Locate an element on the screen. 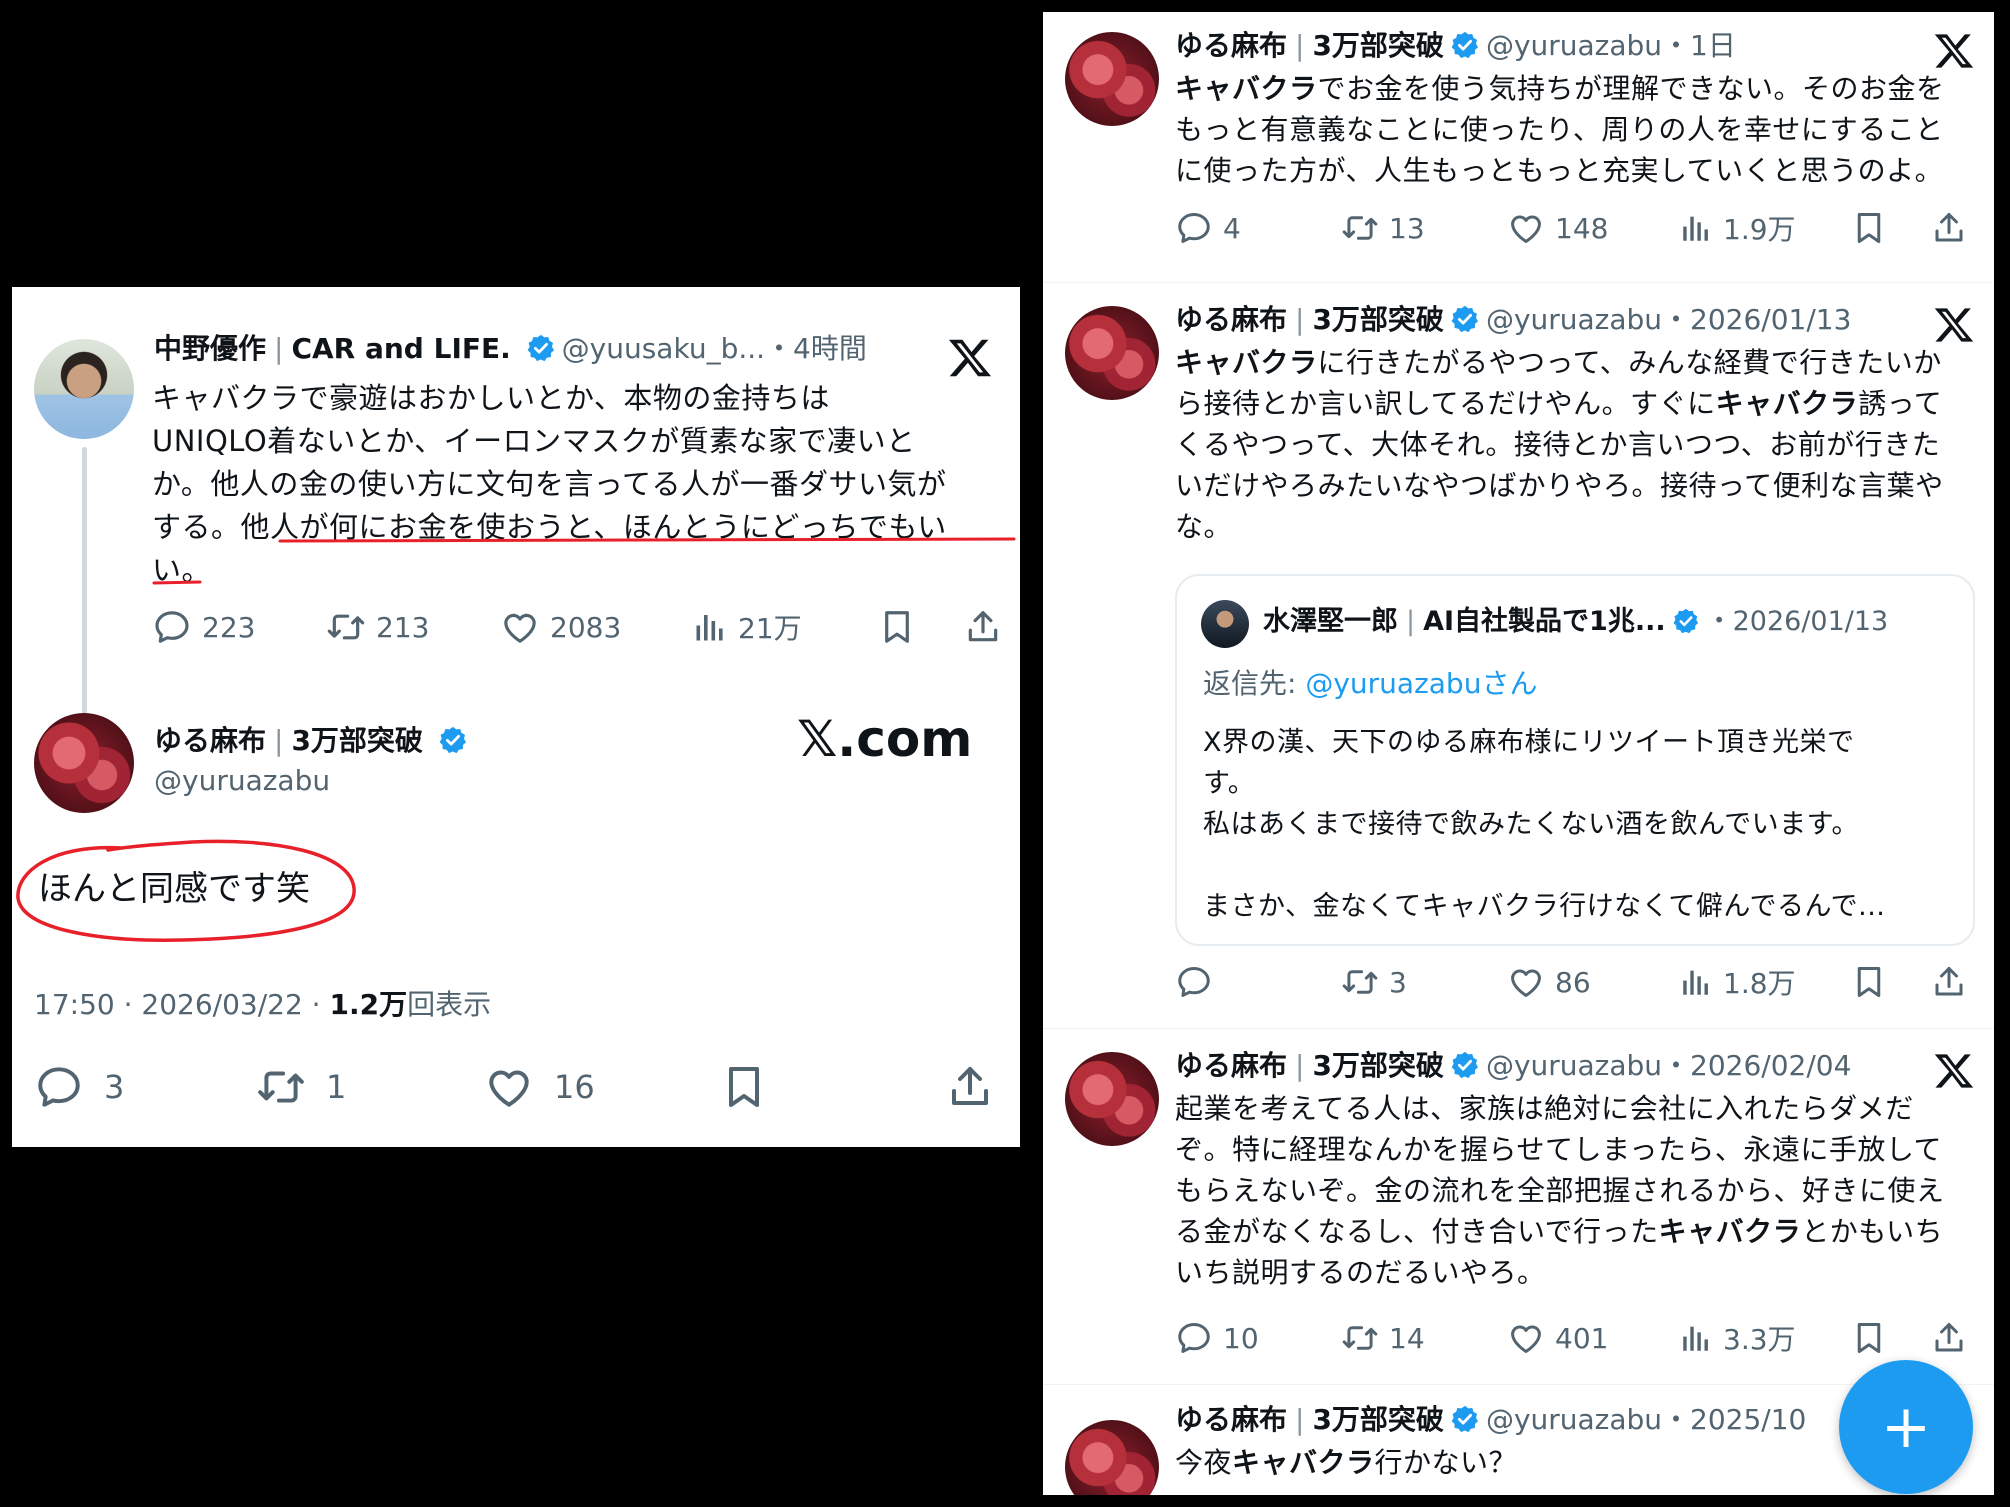 The width and height of the screenshot is (2010, 1507). view-count: 21万 is located at coordinates (770, 628).